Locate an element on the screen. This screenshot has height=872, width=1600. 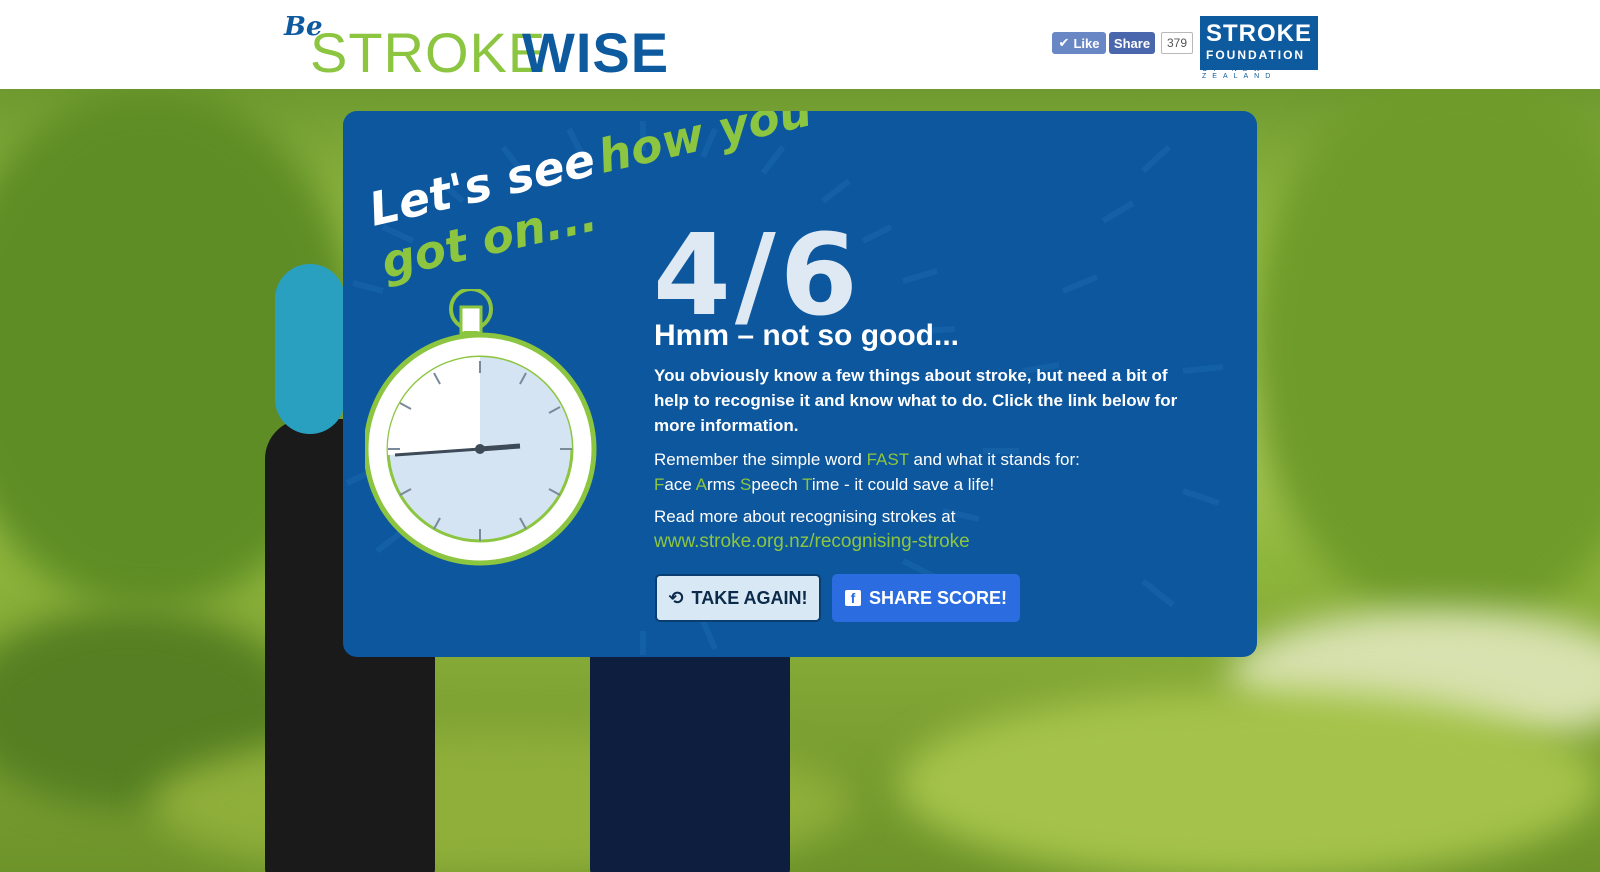
take-again-label: TAKE AGAIN! is located at coordinates (749, 597).